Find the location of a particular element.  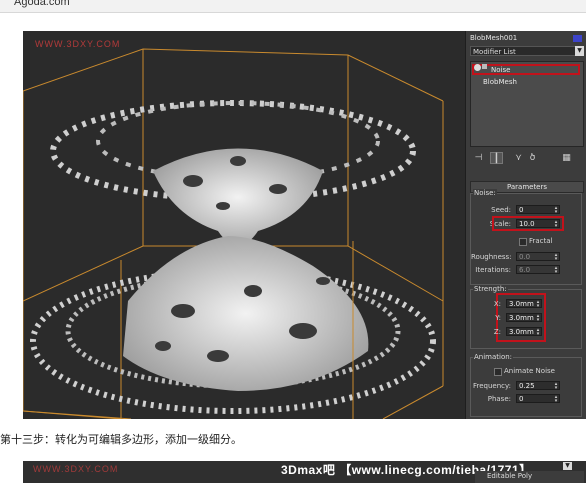

object-color-swatch is located at coordinates (577, 38).